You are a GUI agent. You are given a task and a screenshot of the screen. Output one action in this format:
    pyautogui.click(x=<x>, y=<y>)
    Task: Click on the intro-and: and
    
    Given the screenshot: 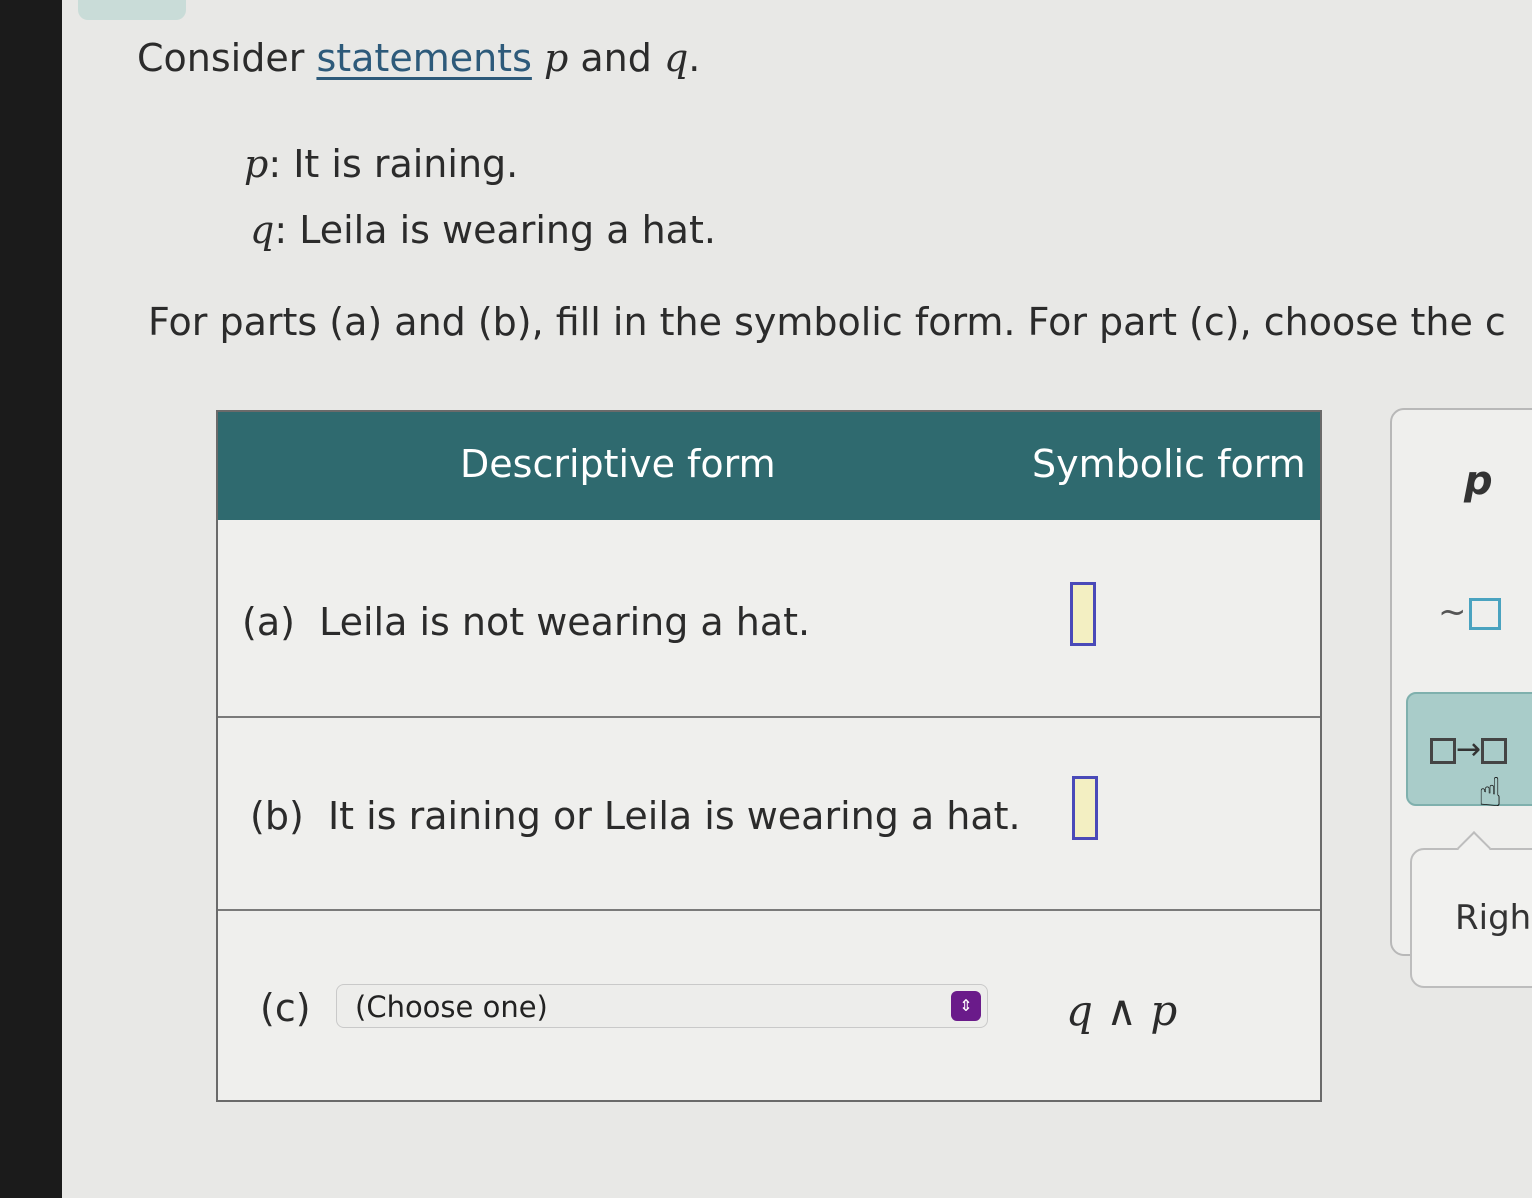 What is the action you would take?
    pyautogui.click(x=616, y=58)
    